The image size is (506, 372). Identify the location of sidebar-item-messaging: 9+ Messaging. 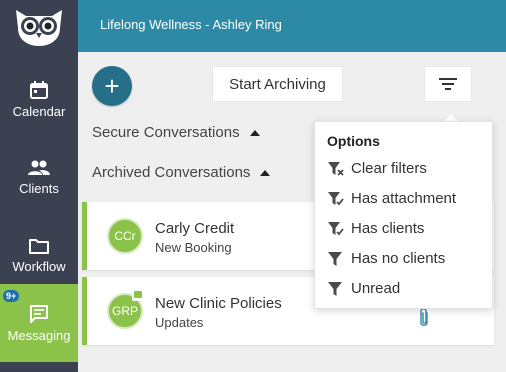
(39, 323).